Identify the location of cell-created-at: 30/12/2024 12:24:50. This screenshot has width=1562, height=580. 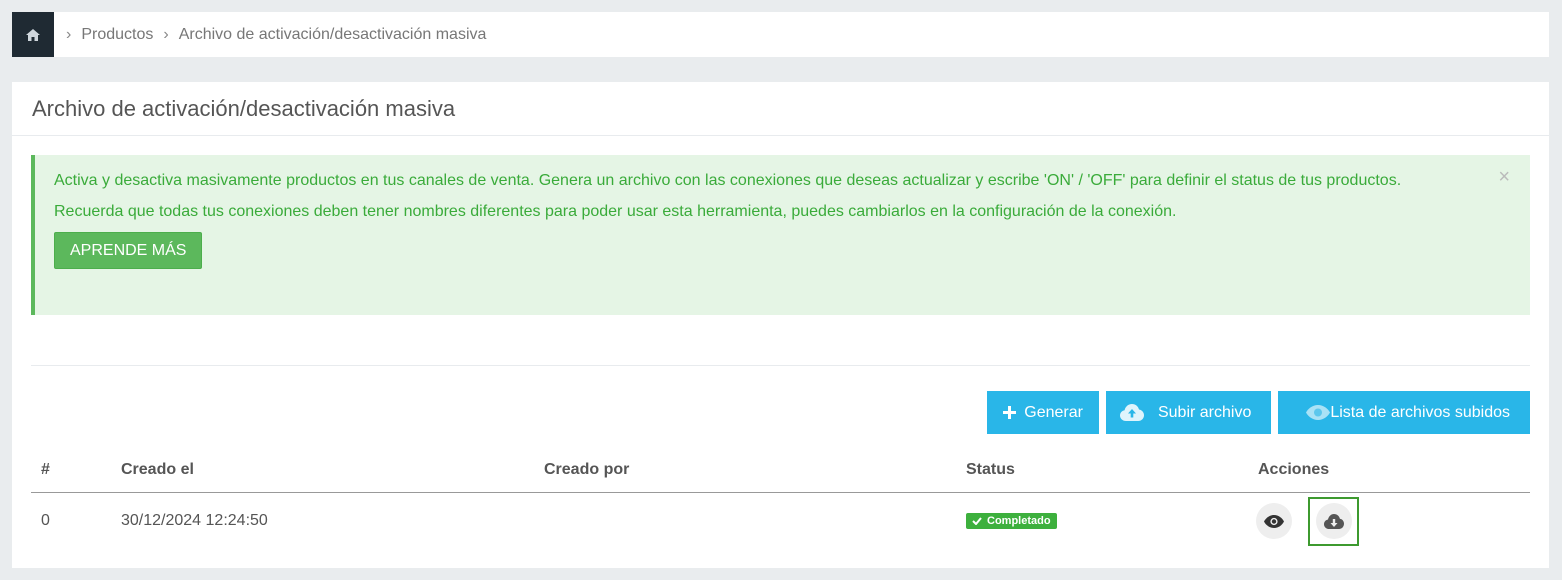
(194, 521).